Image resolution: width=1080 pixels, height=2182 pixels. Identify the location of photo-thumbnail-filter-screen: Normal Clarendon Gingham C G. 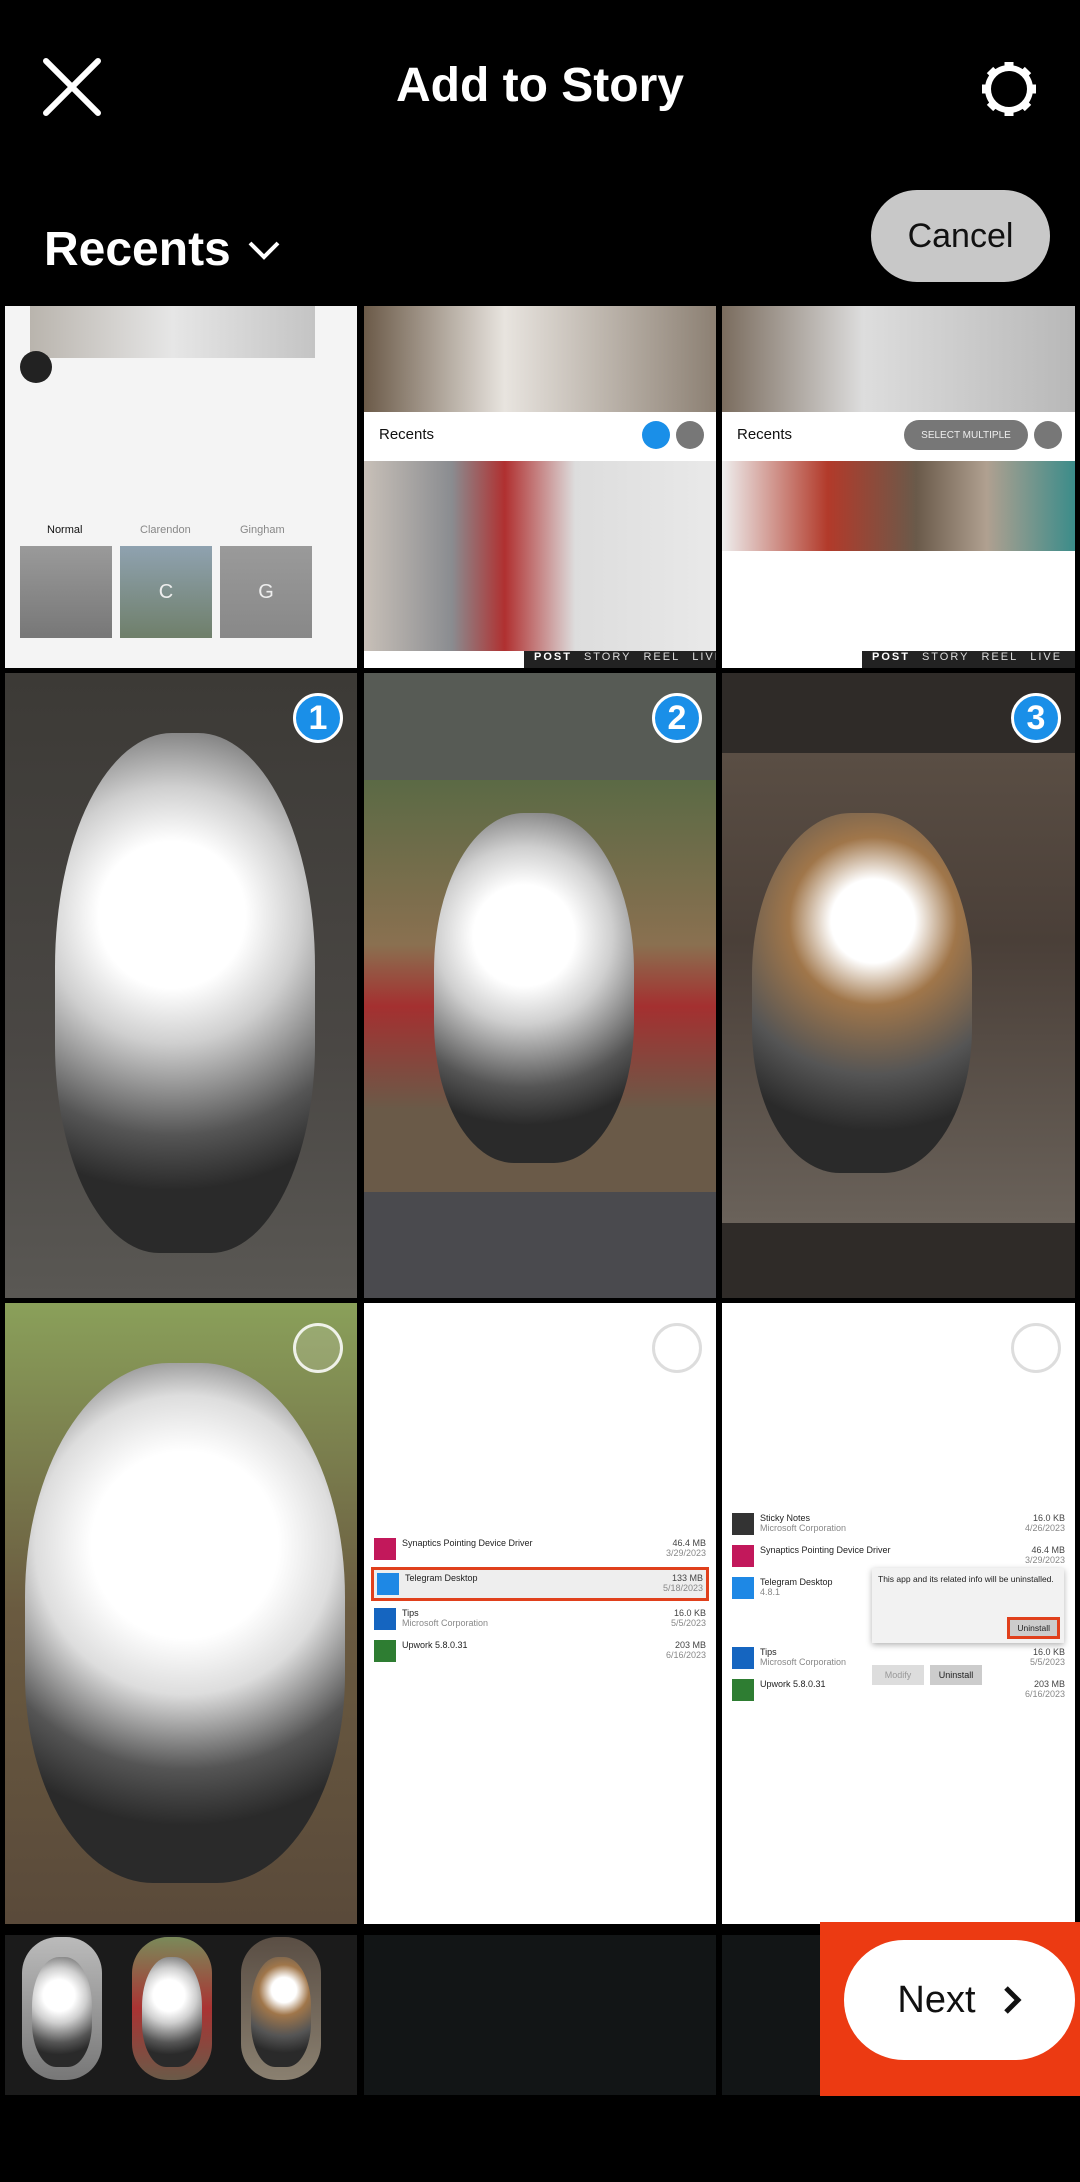
(181, 487).